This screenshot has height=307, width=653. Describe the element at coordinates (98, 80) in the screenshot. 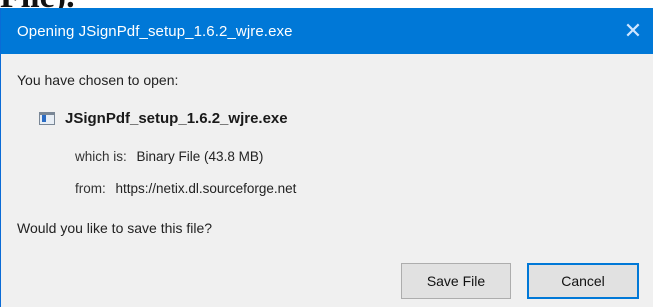

I see `open-prompt-label: You have chosen to open:` at that location.